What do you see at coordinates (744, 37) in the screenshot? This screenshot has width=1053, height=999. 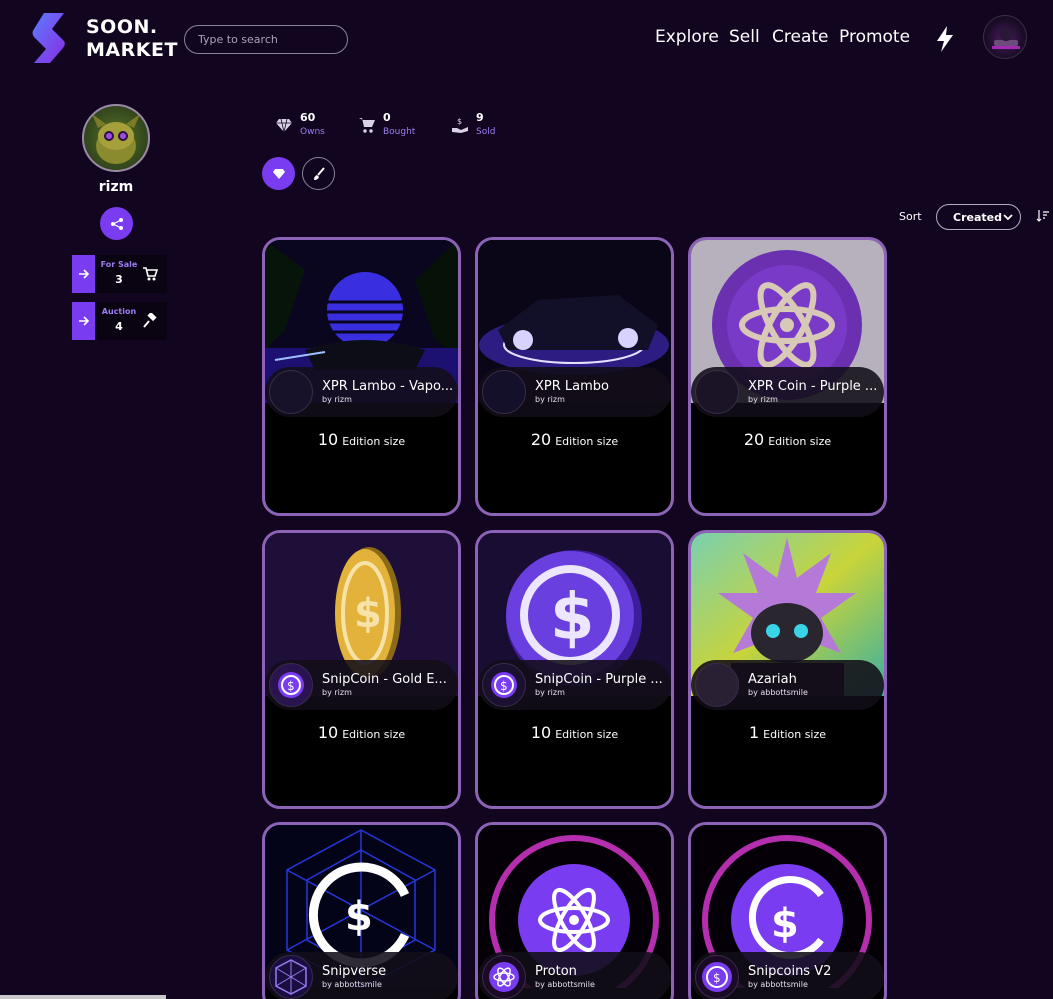 I see `nav-sell: Sell` at bounding box center [744, 37].